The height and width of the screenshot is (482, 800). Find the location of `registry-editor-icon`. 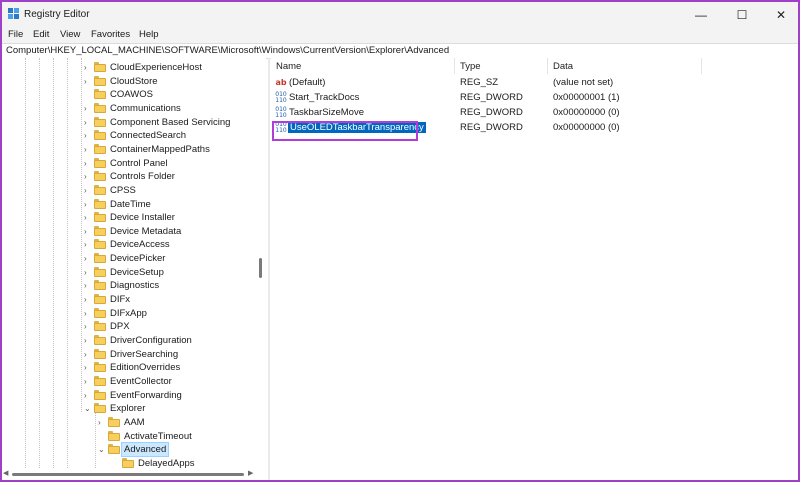

registry-editor-icon is located at coordinates (14, 14).